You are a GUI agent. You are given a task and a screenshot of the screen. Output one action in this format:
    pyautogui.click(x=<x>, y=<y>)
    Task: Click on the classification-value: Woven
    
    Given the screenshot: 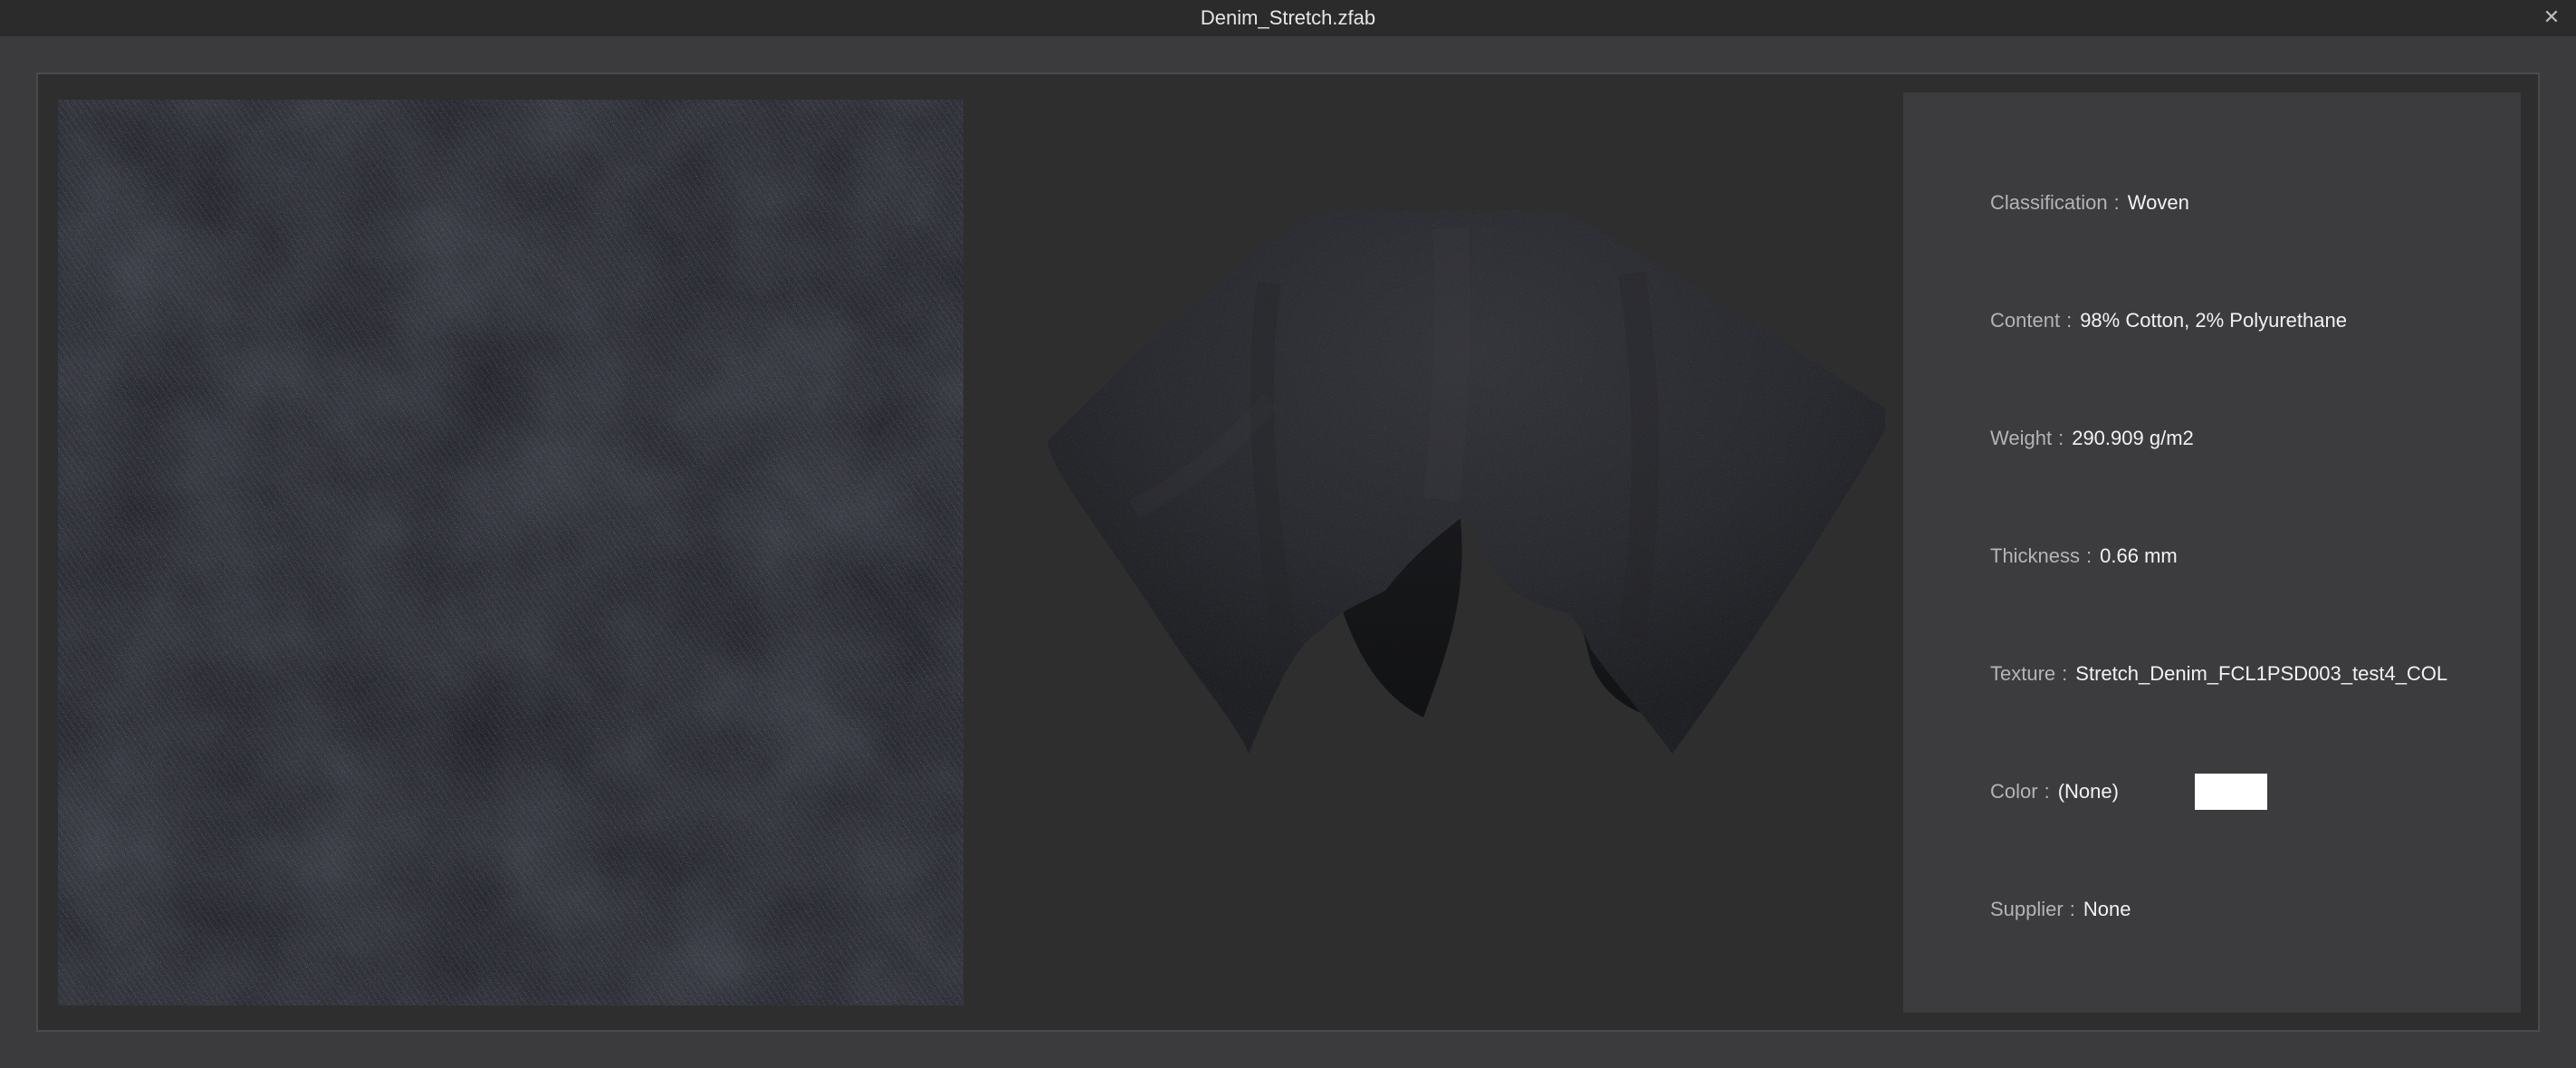 What is the action you would take?
    pyautogui.click(x=2158, y=202)
    